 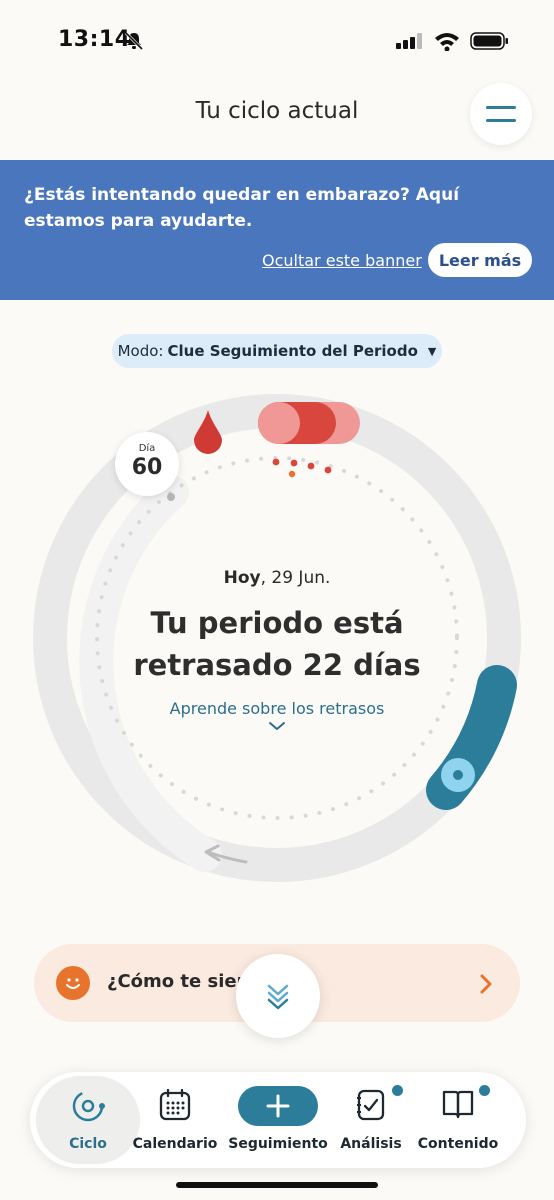 I want to click on smiley-icon, so click(x=73, y=983).